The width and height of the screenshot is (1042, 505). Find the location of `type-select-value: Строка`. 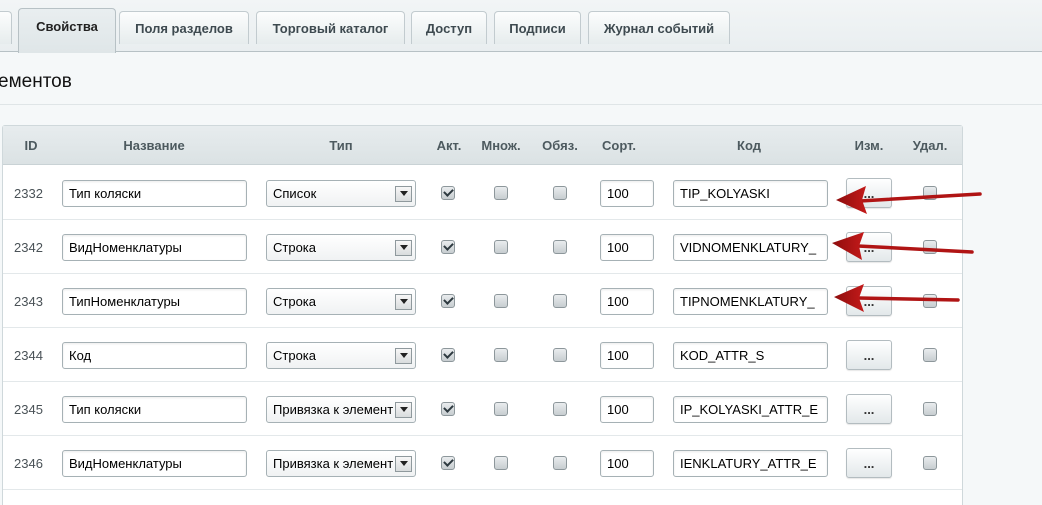

type-select-value: Строка is located at coordinates (295, 247).